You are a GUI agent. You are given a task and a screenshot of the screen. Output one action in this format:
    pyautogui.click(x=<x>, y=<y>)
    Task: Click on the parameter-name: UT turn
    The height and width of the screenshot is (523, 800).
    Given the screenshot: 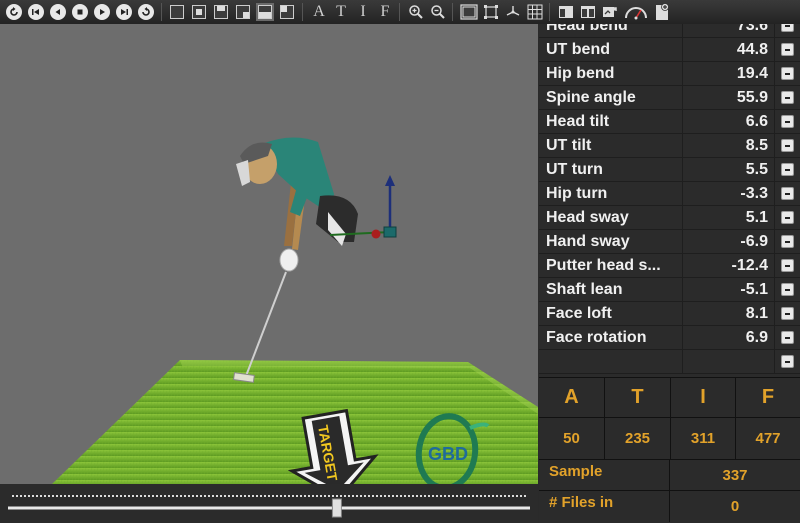 What is the action you would take?
    pyautogui.click(x=611, y=169)
    